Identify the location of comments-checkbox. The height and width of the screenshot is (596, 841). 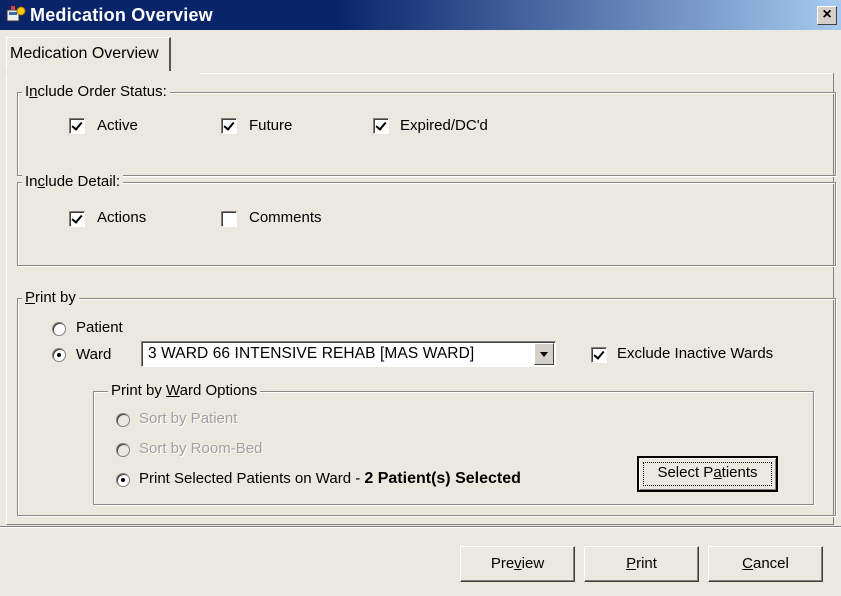
(229, 219).